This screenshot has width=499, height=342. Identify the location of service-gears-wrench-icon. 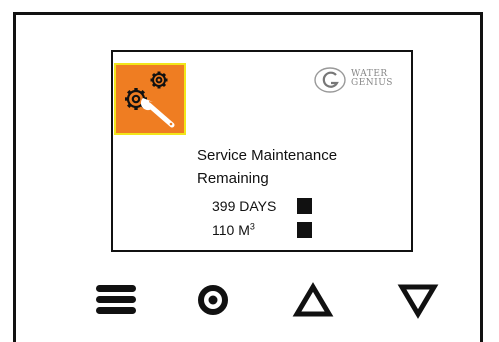
(150, 99).